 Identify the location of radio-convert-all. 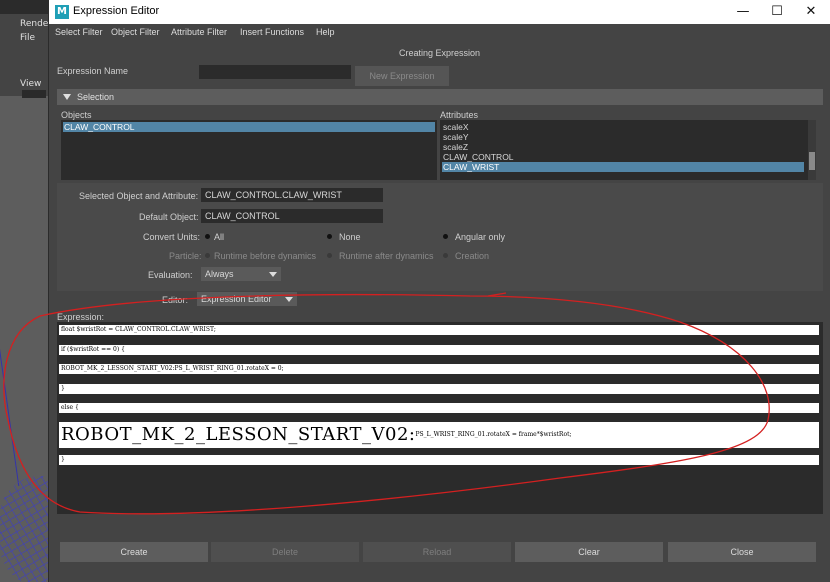
(207, 236).